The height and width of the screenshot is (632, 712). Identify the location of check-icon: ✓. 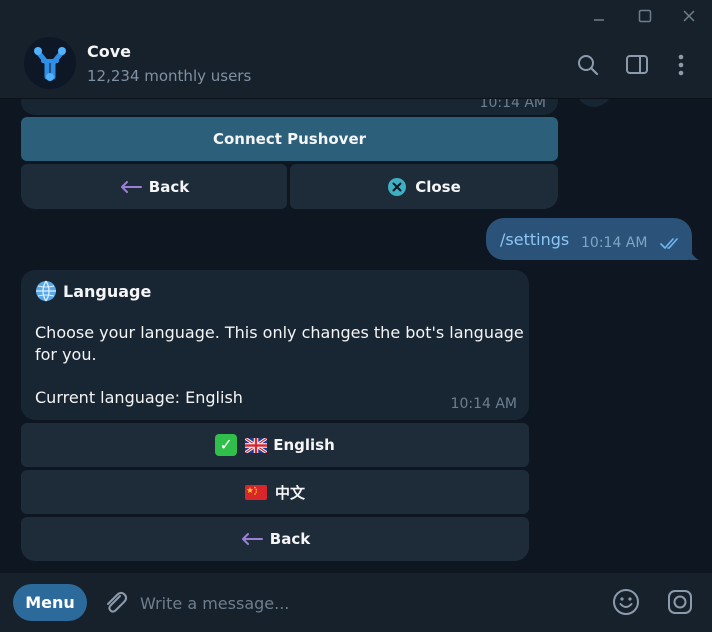
(226, 445).